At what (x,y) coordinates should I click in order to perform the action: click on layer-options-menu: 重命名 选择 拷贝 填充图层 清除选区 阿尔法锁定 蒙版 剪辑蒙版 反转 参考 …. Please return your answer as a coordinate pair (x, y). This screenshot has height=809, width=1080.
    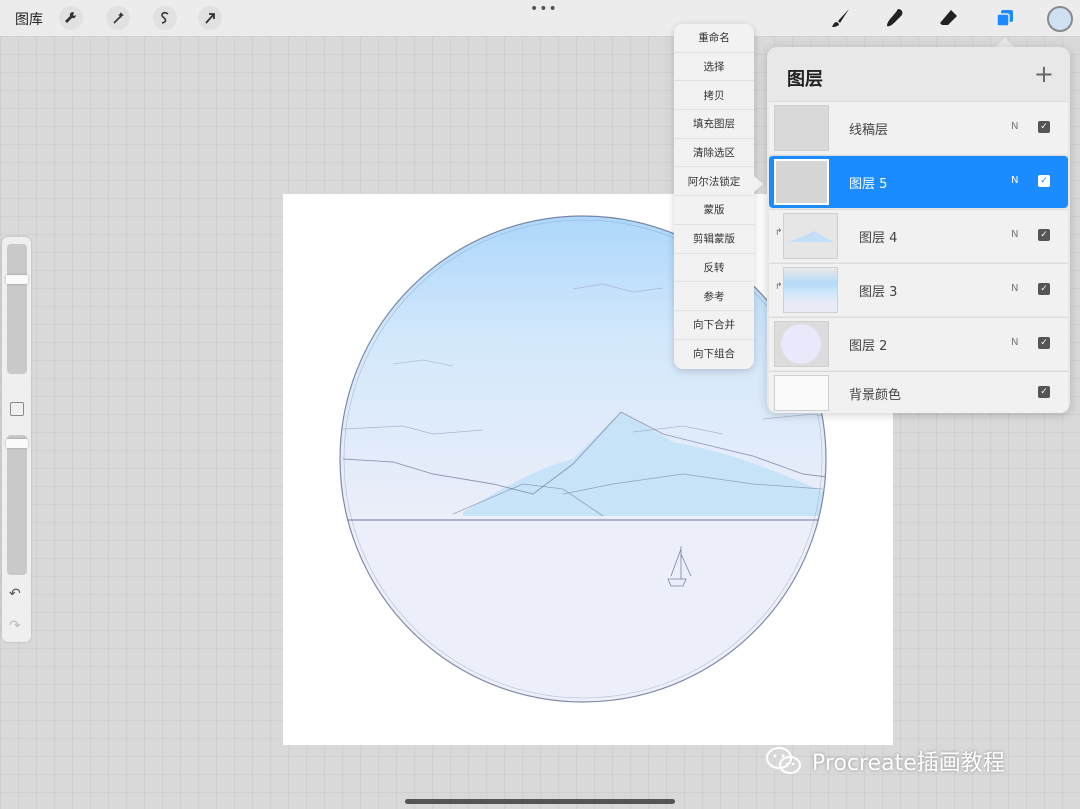
    Looking at the image, I should click on (714, 196).